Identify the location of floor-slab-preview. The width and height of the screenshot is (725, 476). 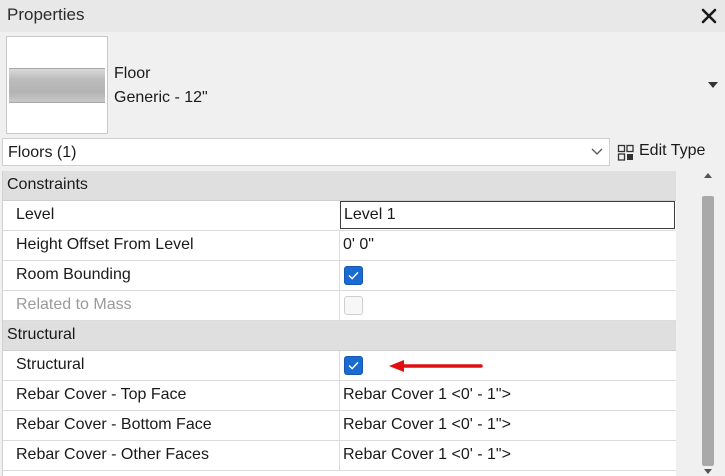
(57, 85).